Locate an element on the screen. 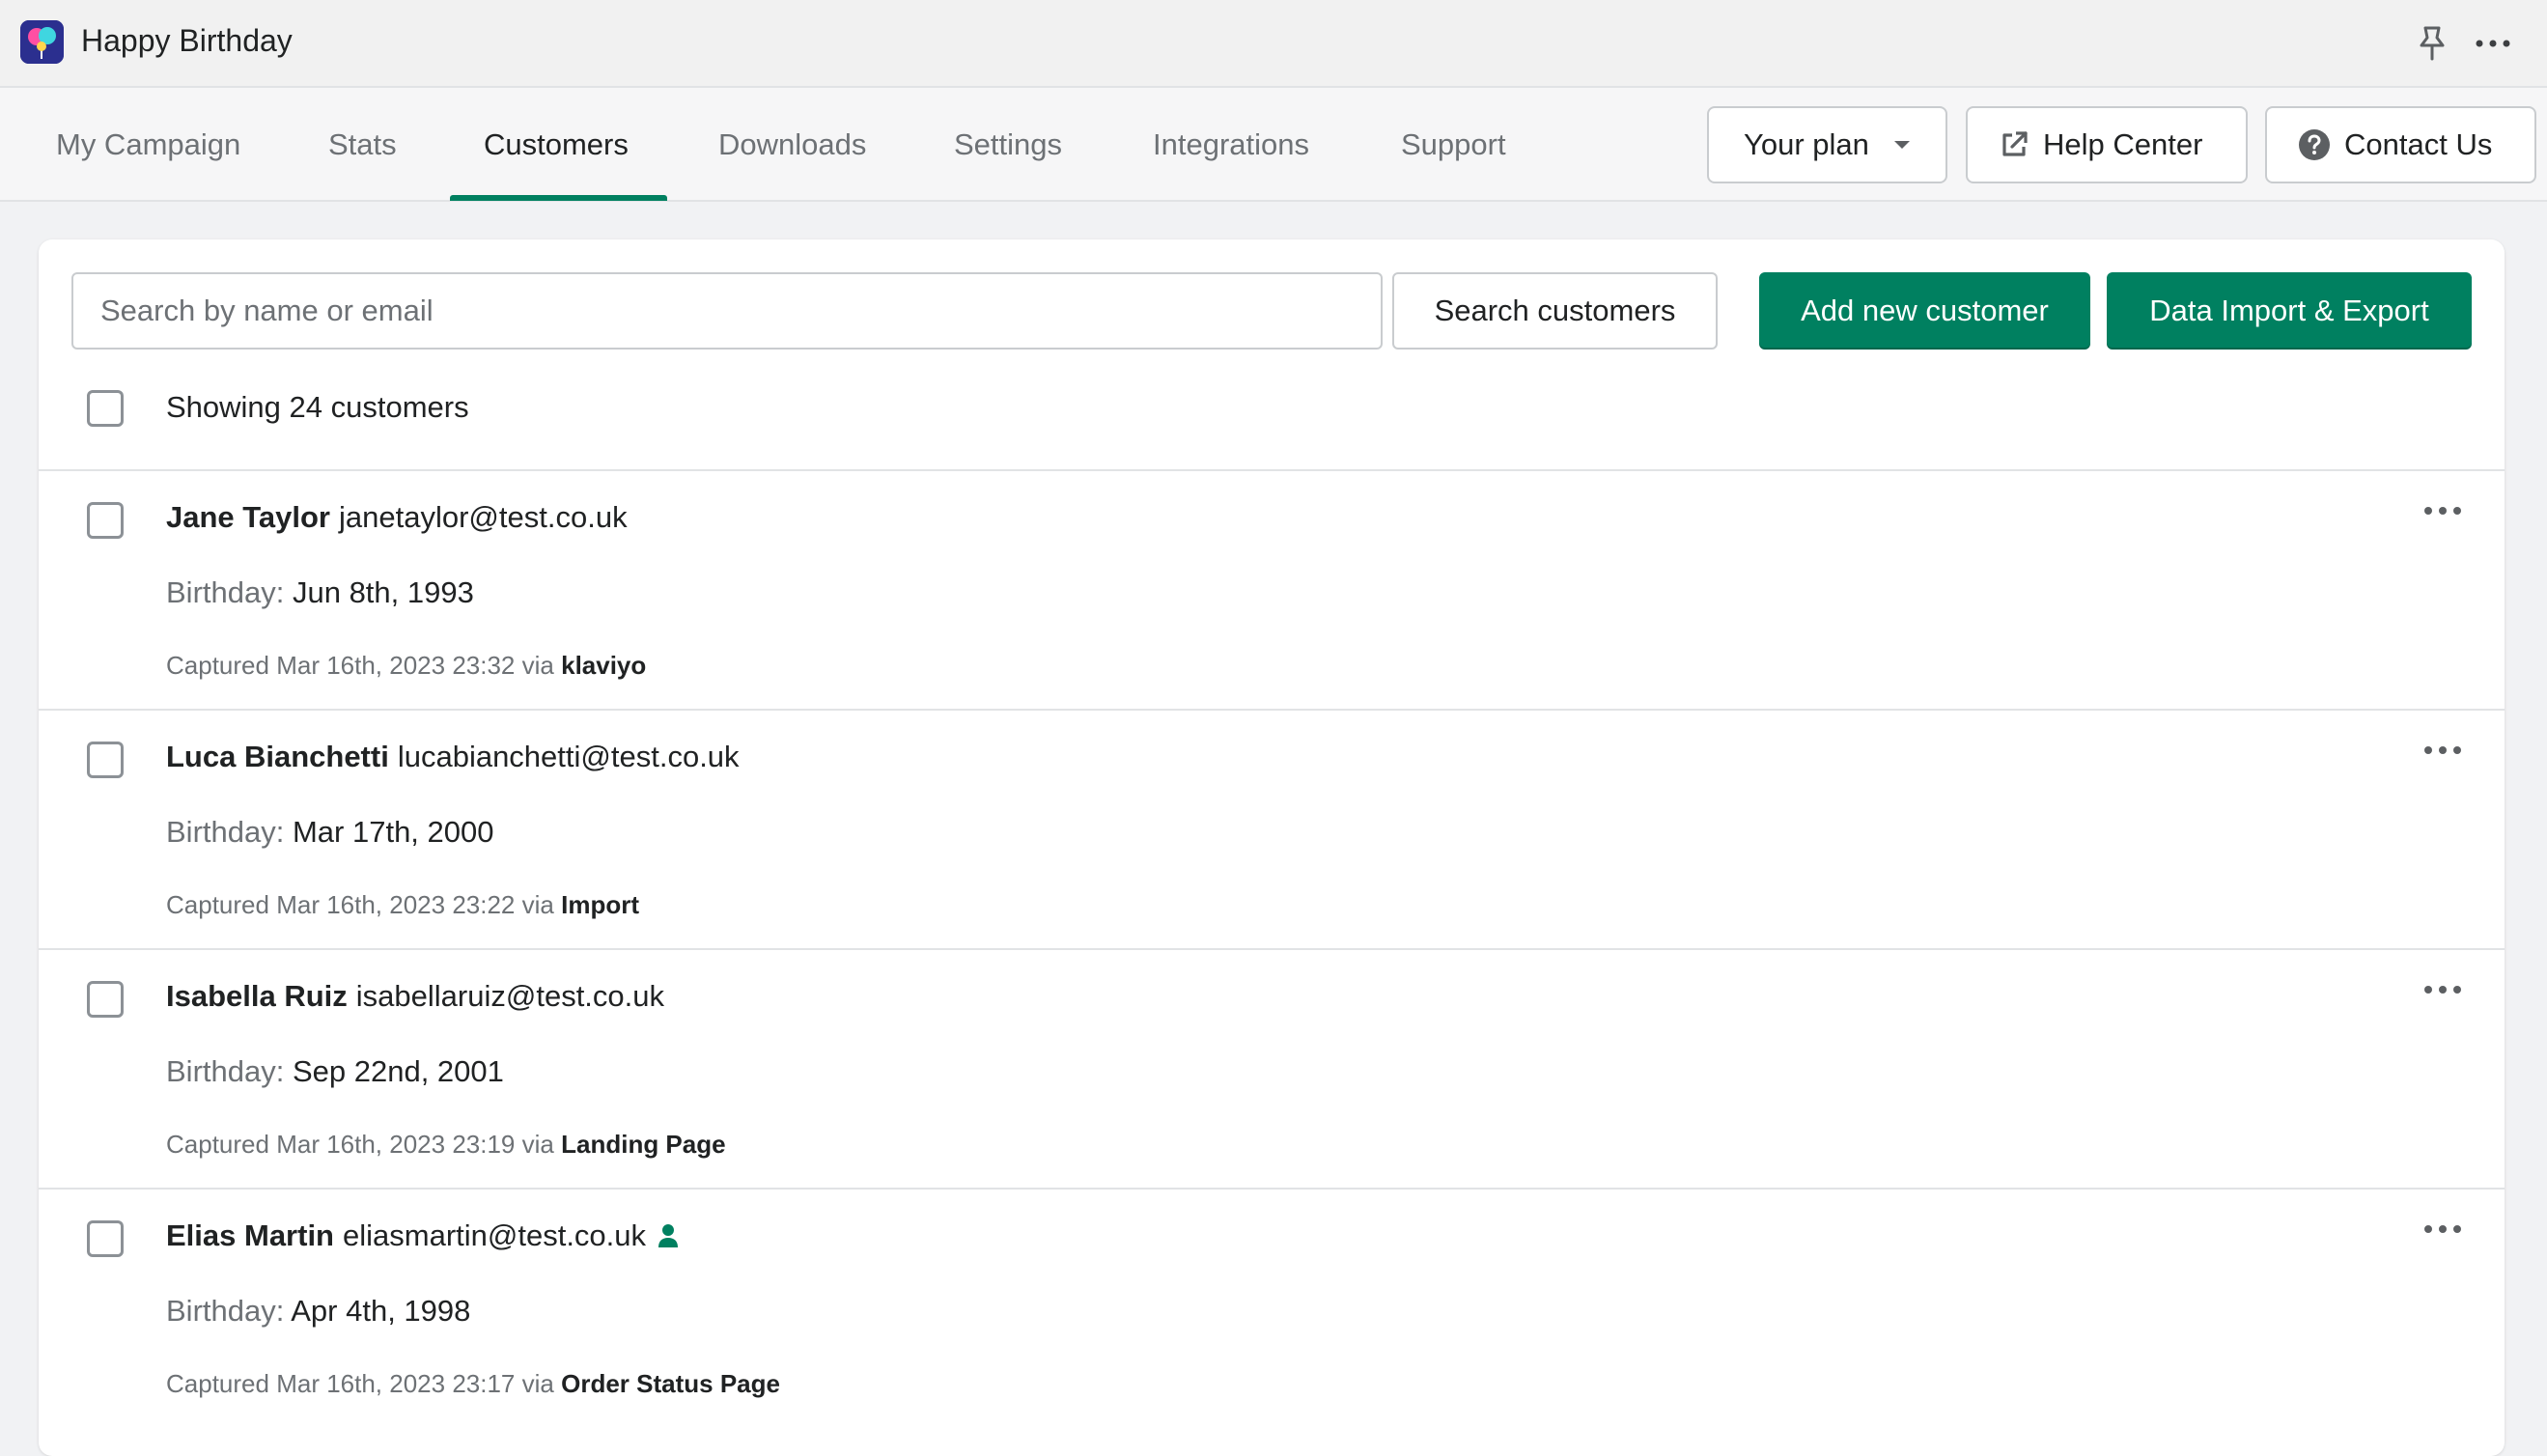 The height and width of the screenshot is (1456, 2547). customer-email: janetaylor@test.co.uk is located at coordinates (483, 517).